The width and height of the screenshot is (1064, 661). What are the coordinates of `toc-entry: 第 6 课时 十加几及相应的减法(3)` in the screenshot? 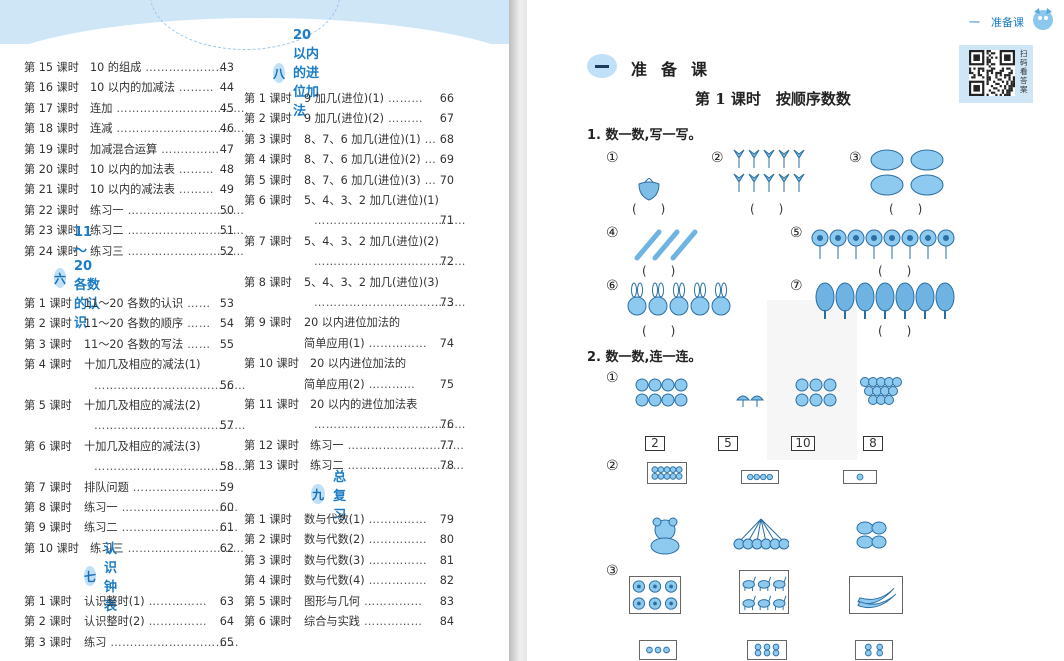 It's located at (129, 447).